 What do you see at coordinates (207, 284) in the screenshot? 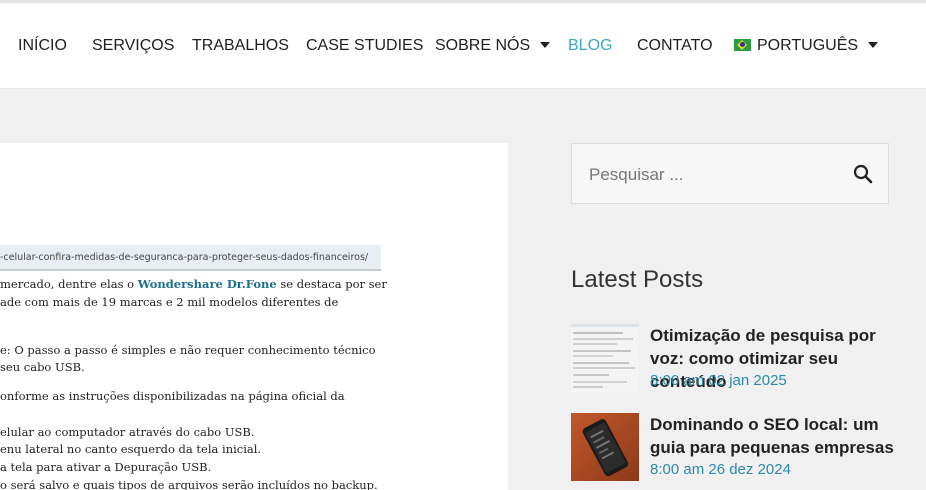
I see `wondershare-link: Wondershare Dr.Fone` at bounding box center [207, 284].